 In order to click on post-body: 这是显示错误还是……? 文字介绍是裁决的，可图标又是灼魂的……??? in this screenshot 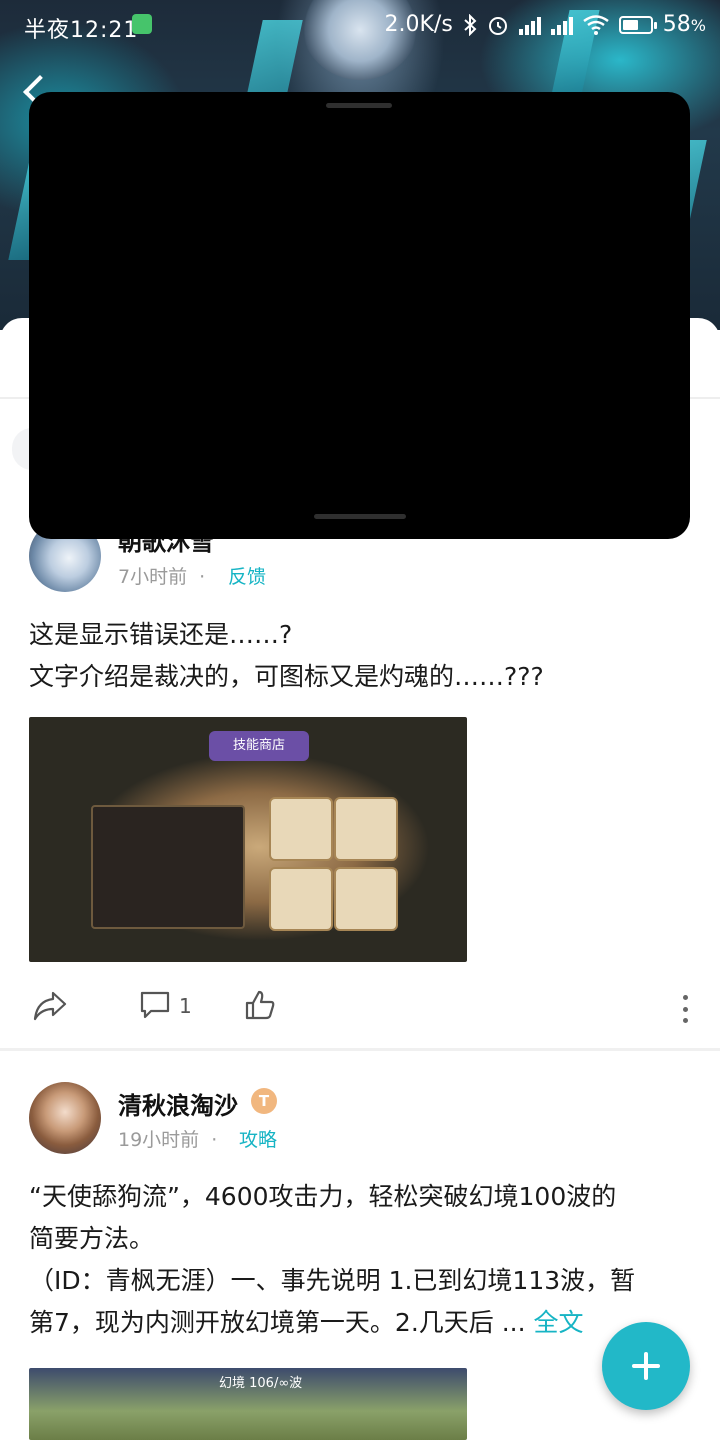, I will do `click(364, 656)`.